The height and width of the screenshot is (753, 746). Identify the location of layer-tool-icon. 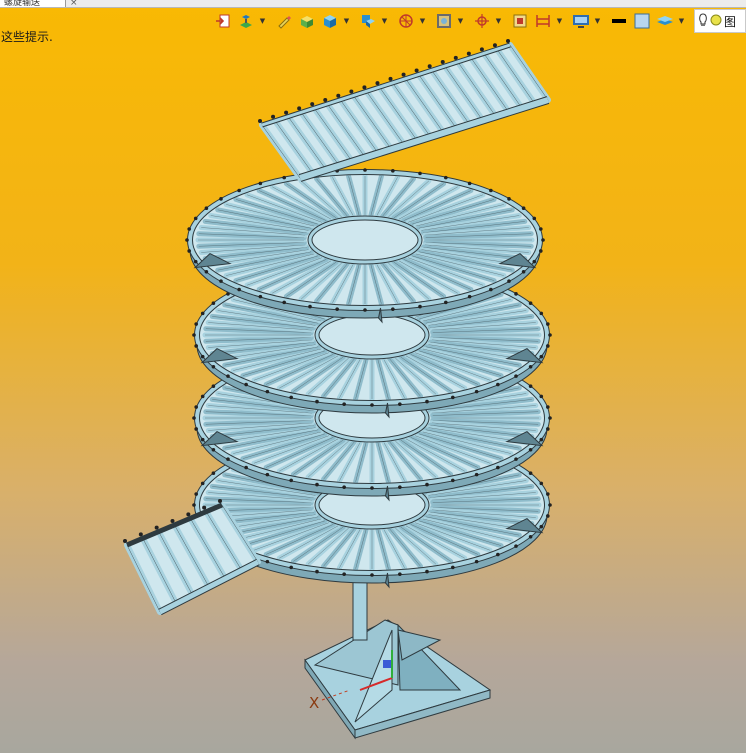
(246, 21).